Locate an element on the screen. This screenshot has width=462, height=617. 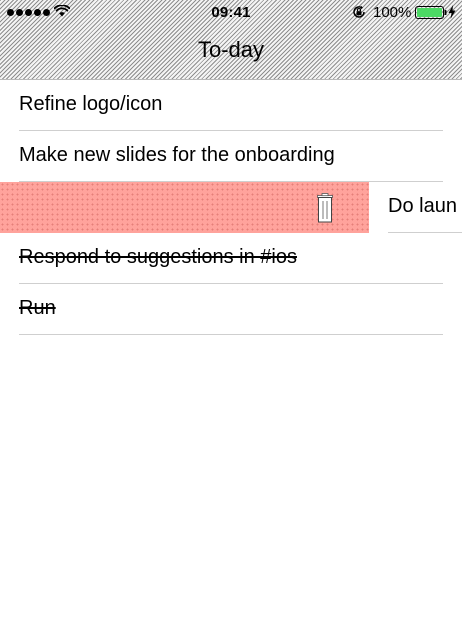
page-title: To-day is located at coordinates (231, 49).